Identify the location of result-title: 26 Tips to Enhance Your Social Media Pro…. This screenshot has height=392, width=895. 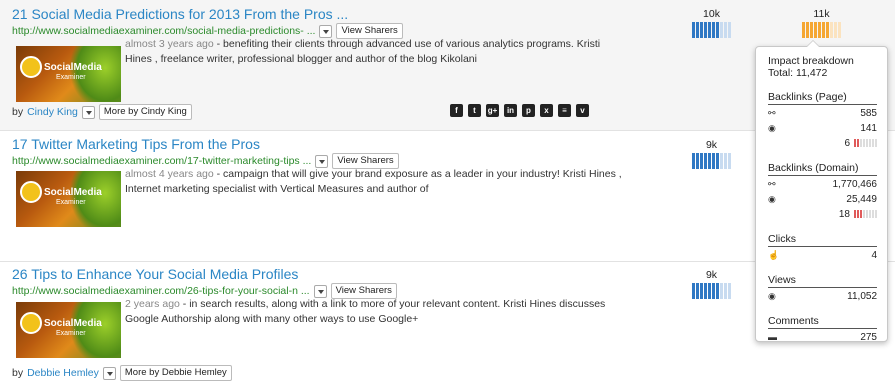
(155, 274).